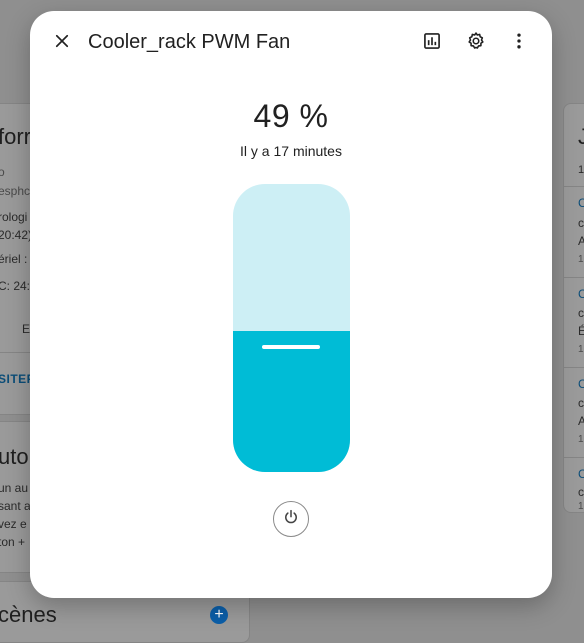  What do you see at coordinates (26, 329) in the screenshot?
I see `device-info-line: E` at bounding box center [26, 329].